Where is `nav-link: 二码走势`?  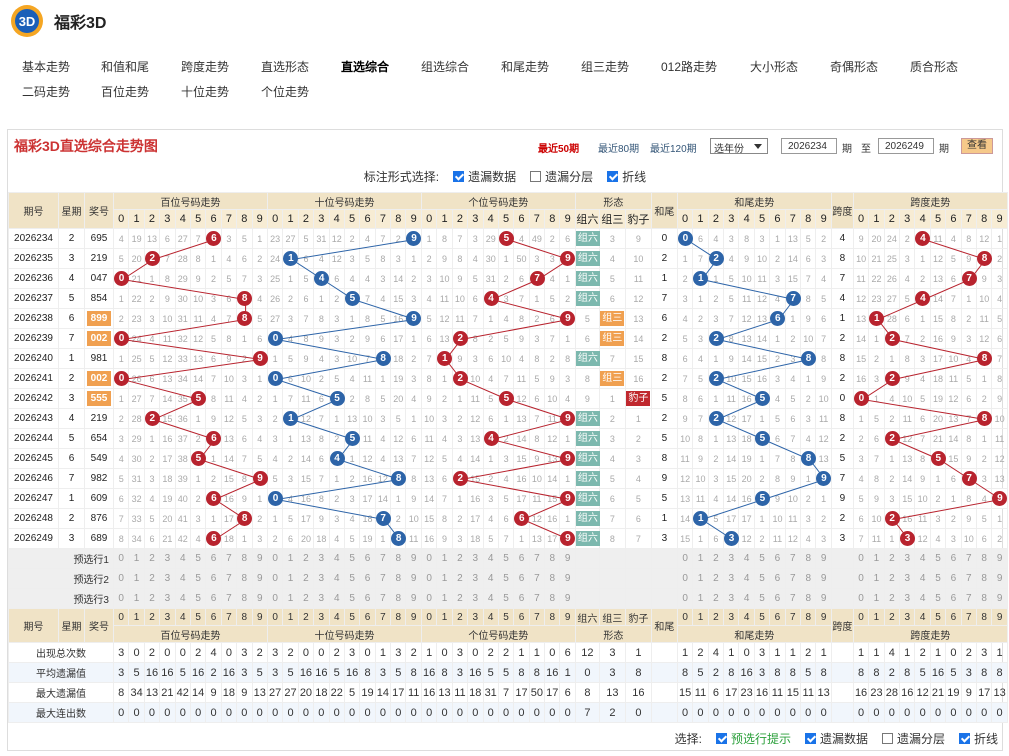 nav-link: 二码走势 is located at coordinates (46, 91).